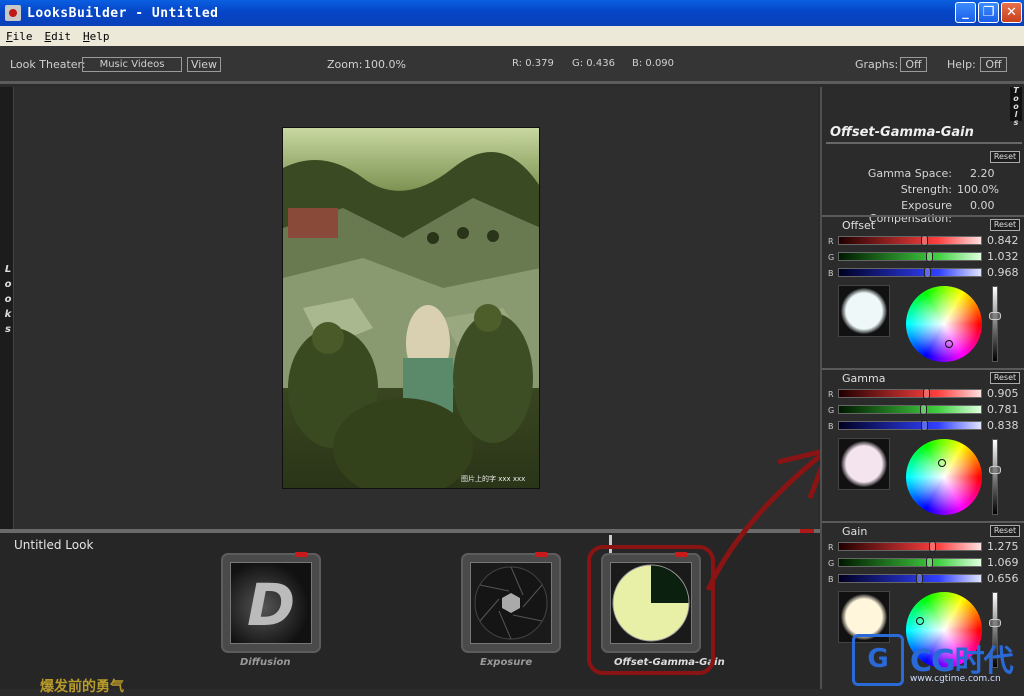 The height and width of the screenshot is (696, 1024). I want to click on reset-gamma-button: Reset, so click(1005, 378).